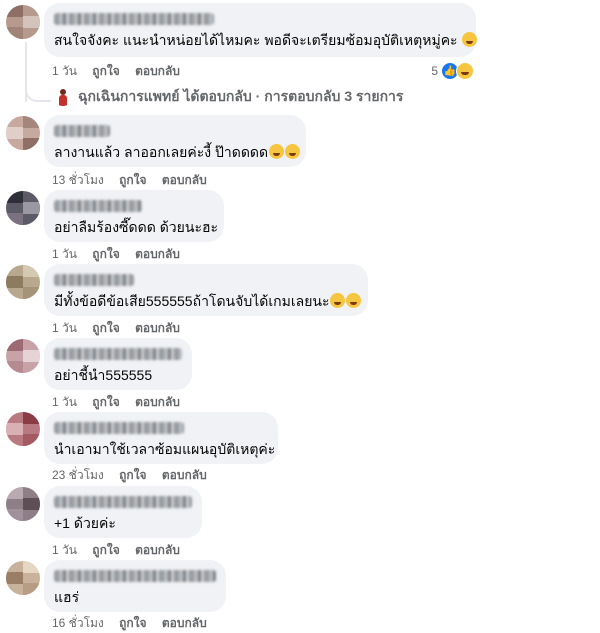 The image size is (600, 633). Describe the element at coordinates (470, 39) in the screenshot. I see `grin-icon` at that location.